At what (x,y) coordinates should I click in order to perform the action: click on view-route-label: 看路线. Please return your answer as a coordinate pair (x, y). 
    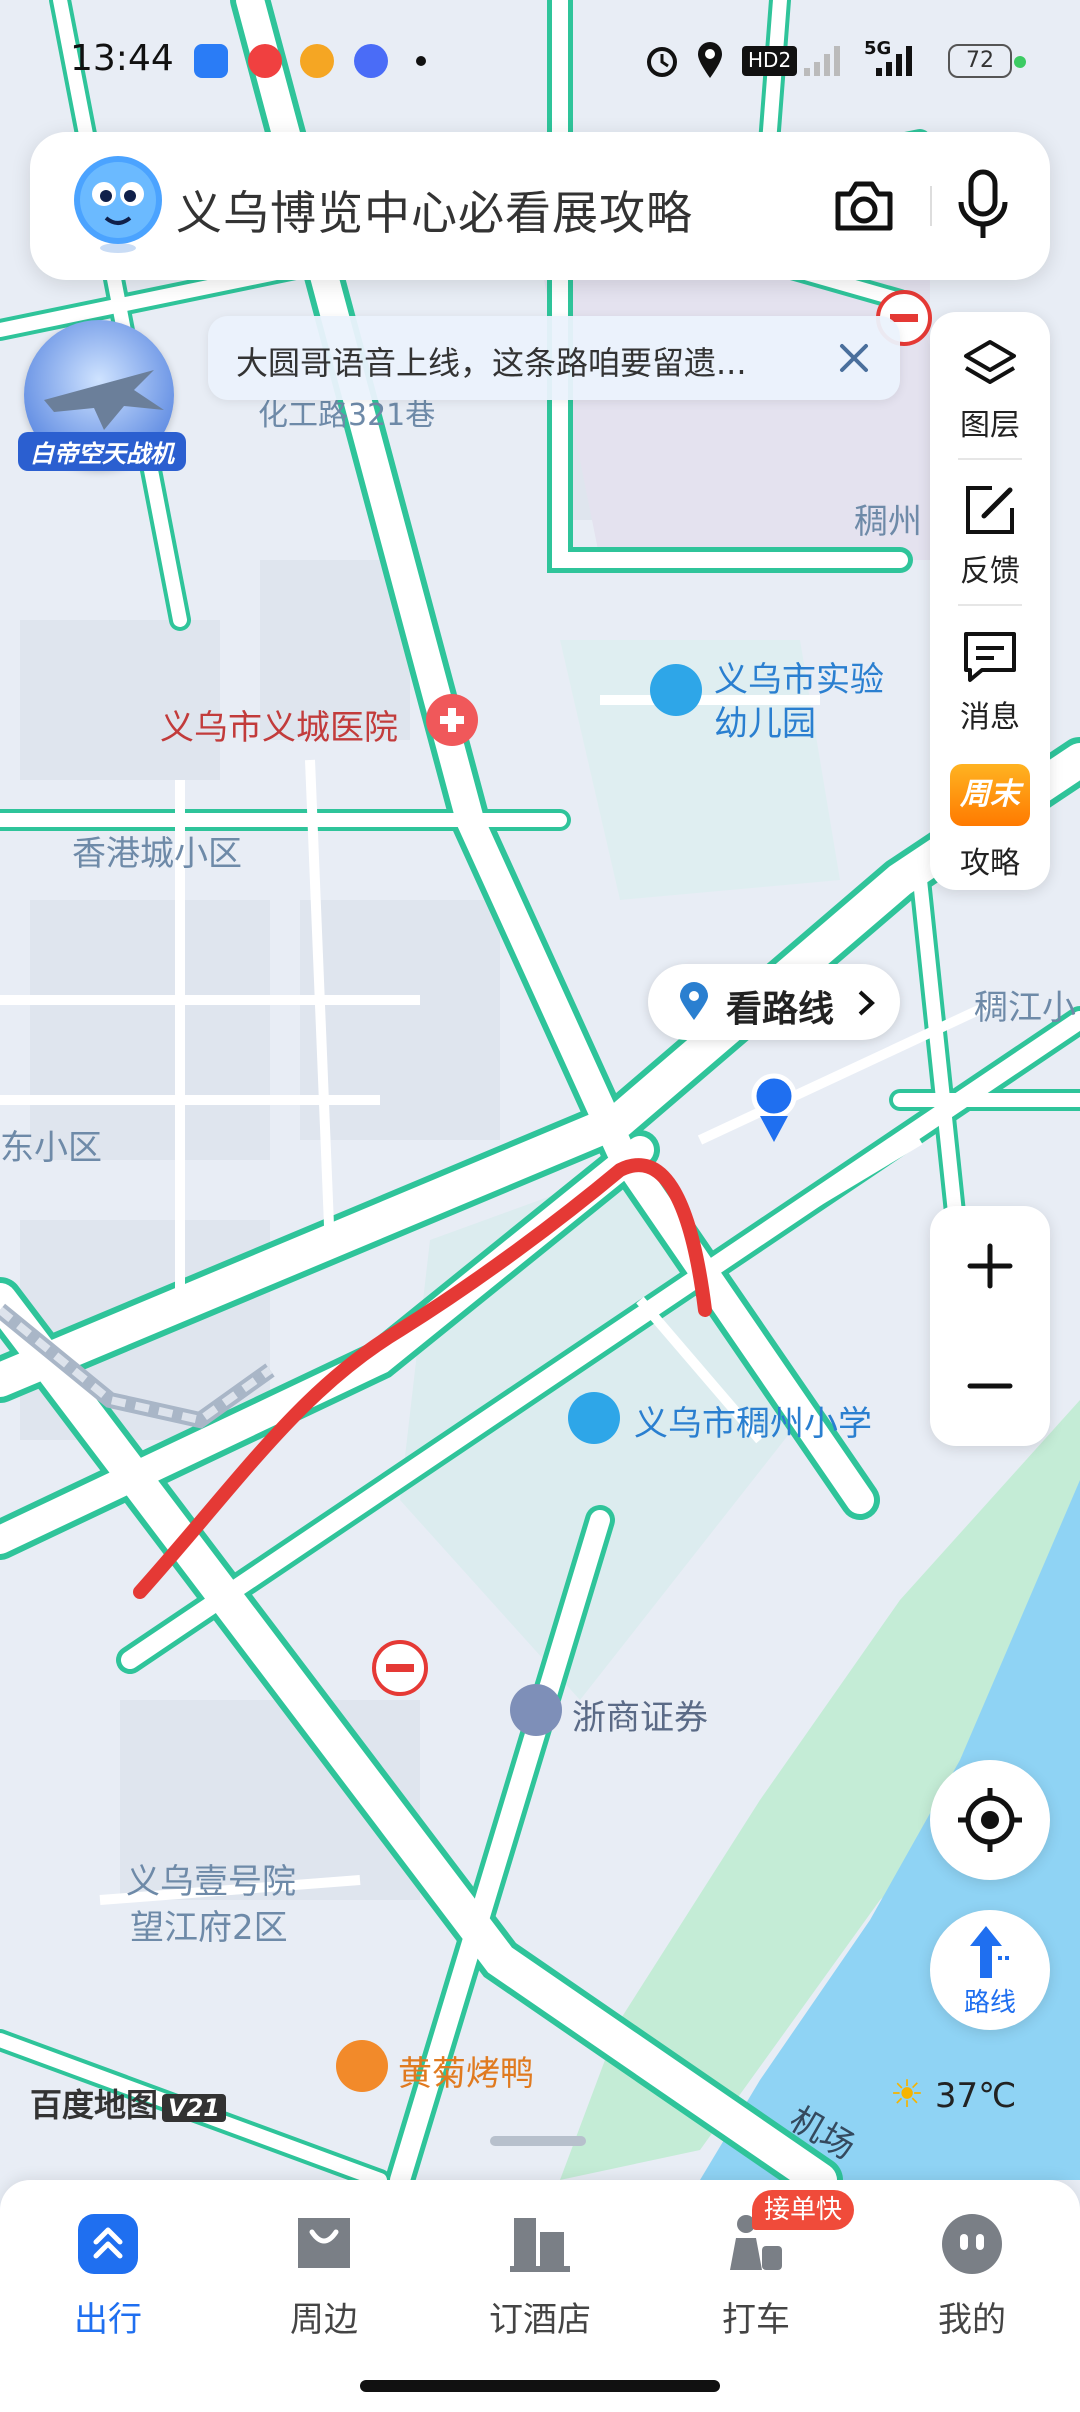
    Looking at the image, I should click on (780, 1009).